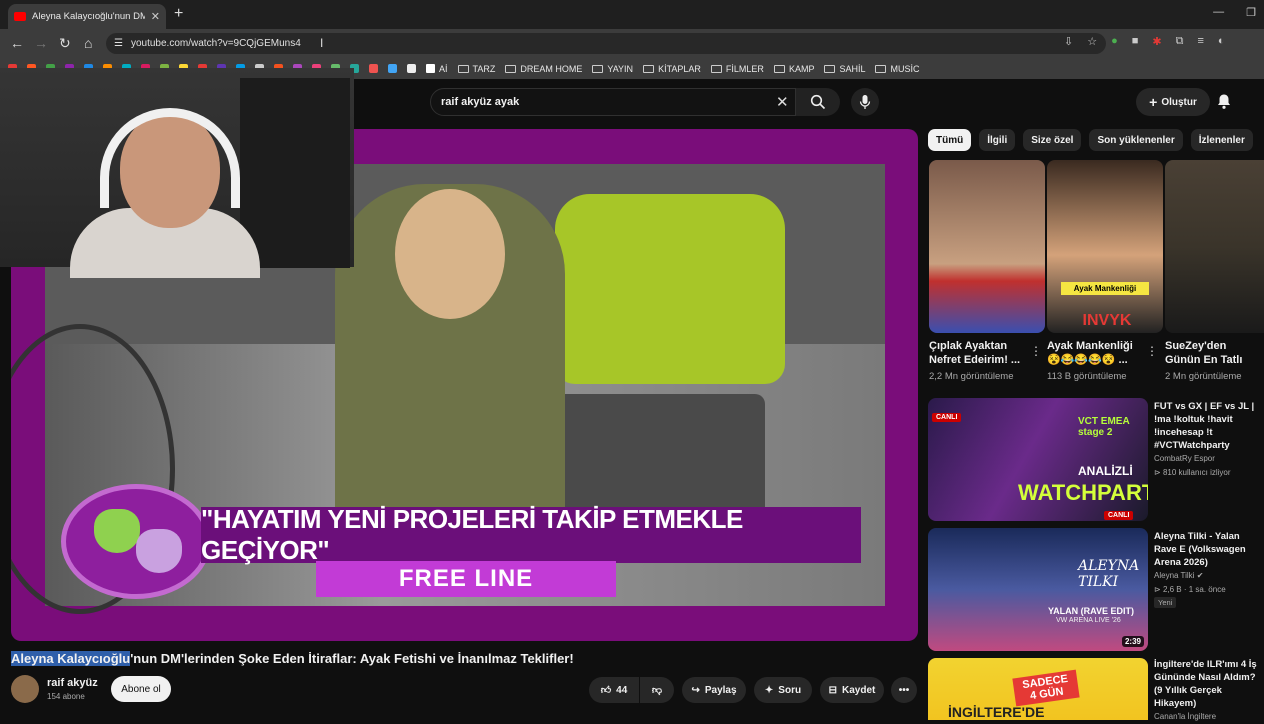 This screenshot has width=1264, height=724. Describe the element at coordinates (1200, 41) in the screenshot. I see `media-icon: ≡` at that location.